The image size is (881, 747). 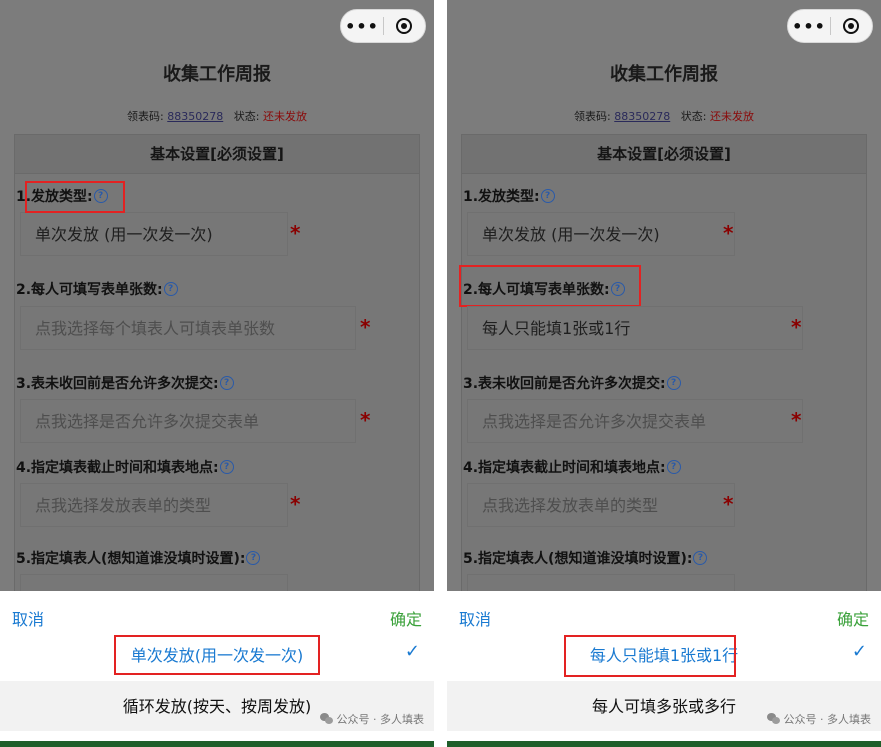 I want to click on picker-sheet: 取消 确定 每人只能填1张或1行 ✓ 每人可填多张或多行 公众号 · 多人填表, so click(x=664, y=669).